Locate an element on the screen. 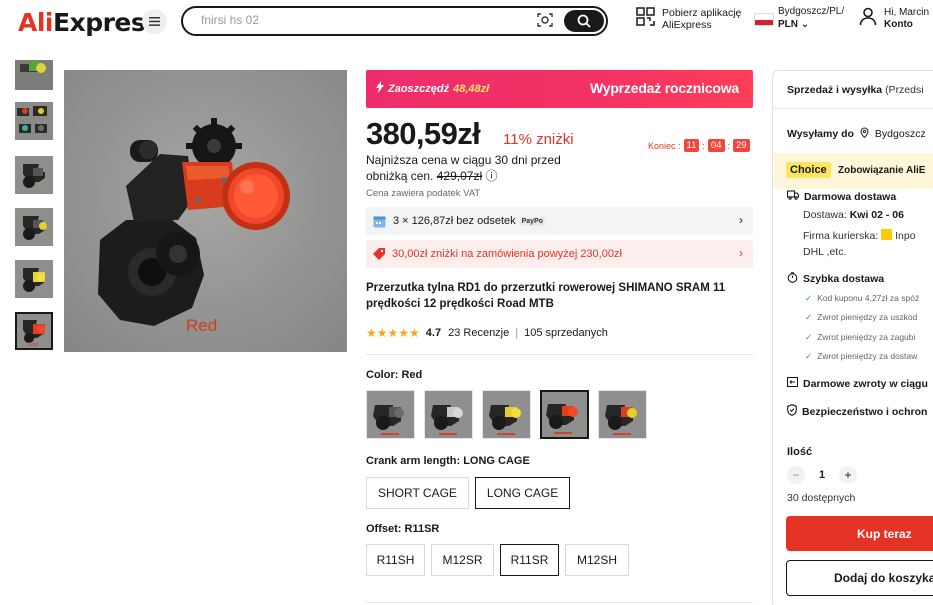  poland-flag-icon is located at coordinates (764, 19).